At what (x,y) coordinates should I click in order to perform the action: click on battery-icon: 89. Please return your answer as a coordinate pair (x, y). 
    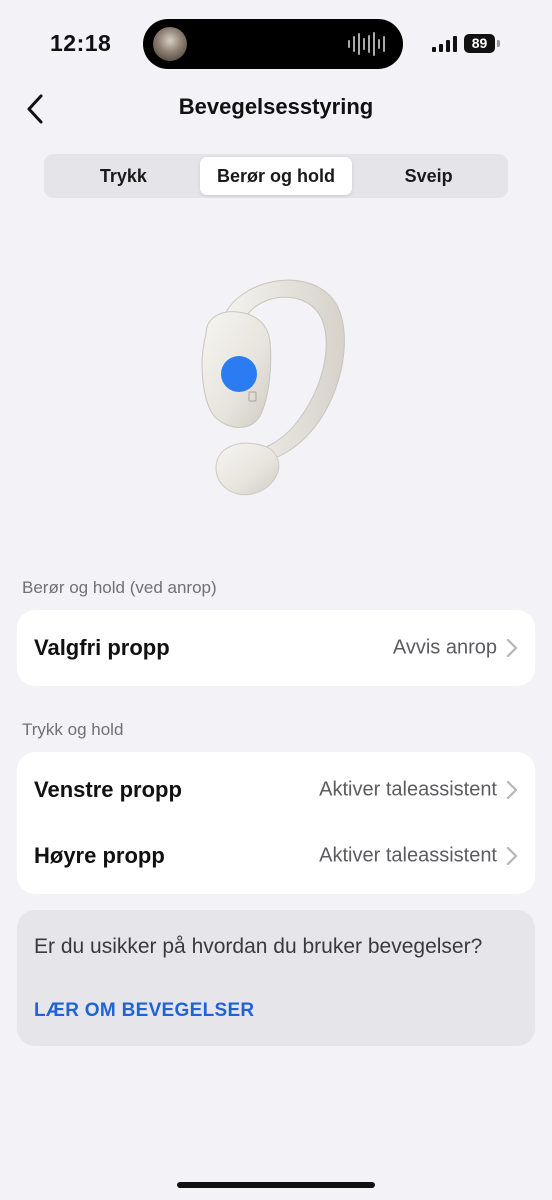
    Looking at the image, I should click on (479, 43).